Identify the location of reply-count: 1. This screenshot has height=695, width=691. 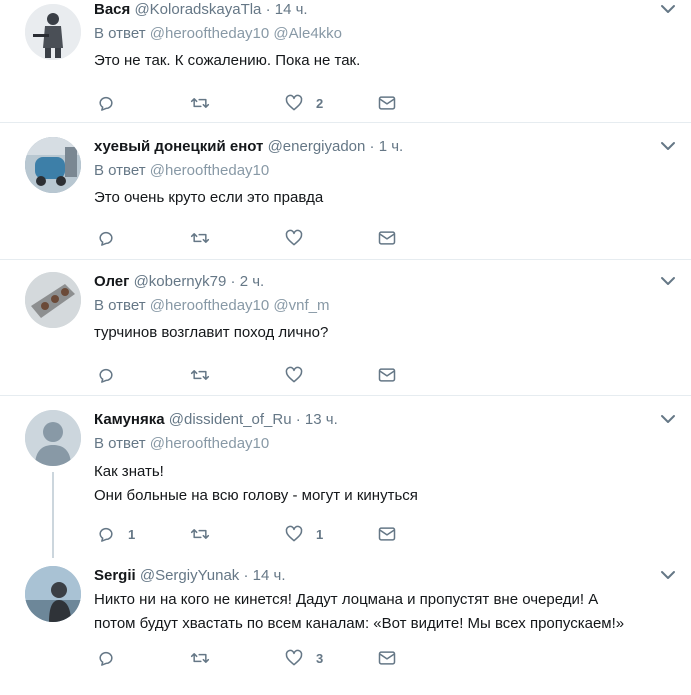
(132, 534).